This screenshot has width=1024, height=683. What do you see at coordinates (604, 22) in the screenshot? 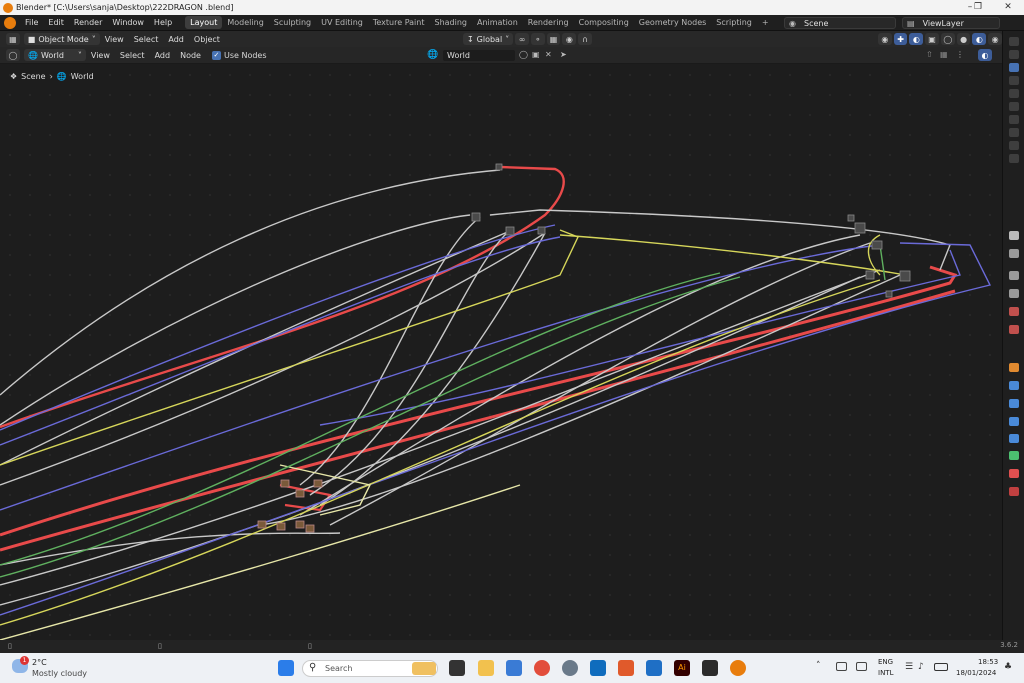
I see `tab-compositing: Compositing` at bounding box center [604, 22].